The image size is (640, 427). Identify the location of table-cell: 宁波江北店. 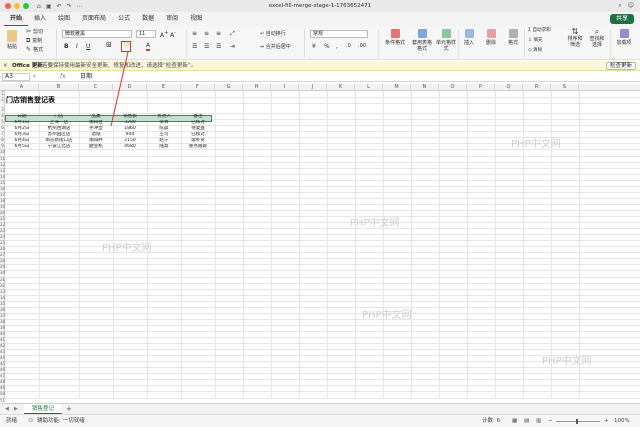
(59, 147).